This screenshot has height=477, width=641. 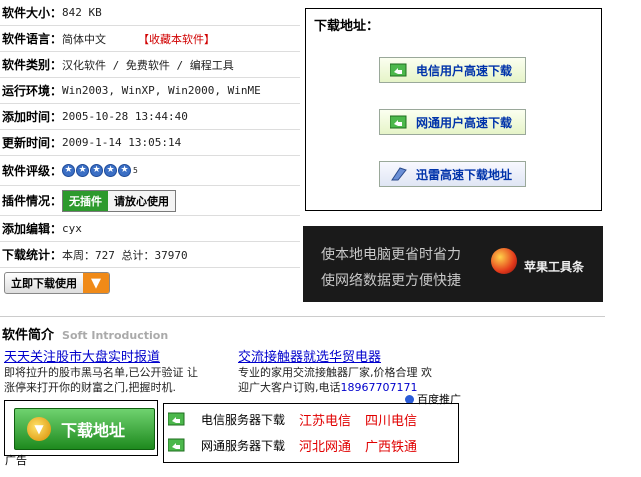 What do you see at coordinates (150, 171) in the screenshot?
I see `info-row-rating: 软件评级： ★ ★ ★ ★ ★ 5` at bounding box center [150, 171].